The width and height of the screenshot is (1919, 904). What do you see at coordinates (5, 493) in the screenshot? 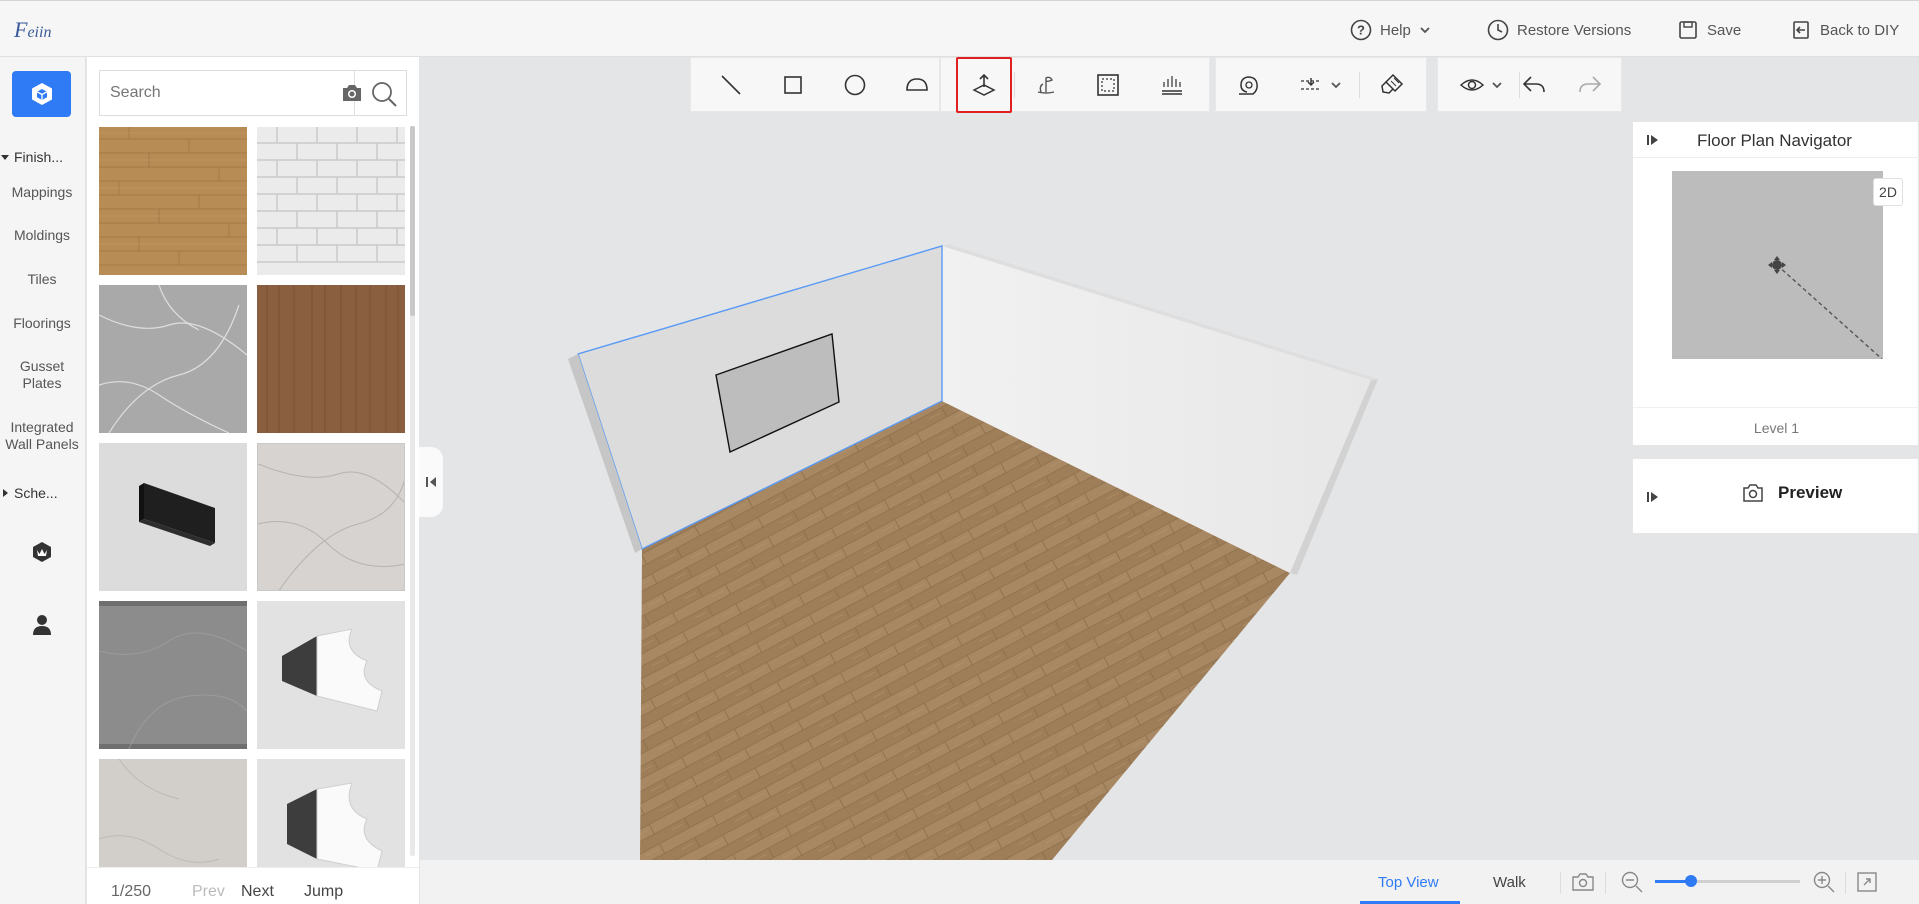
I see `caret-right-icon` at bounding box center [5, 493].